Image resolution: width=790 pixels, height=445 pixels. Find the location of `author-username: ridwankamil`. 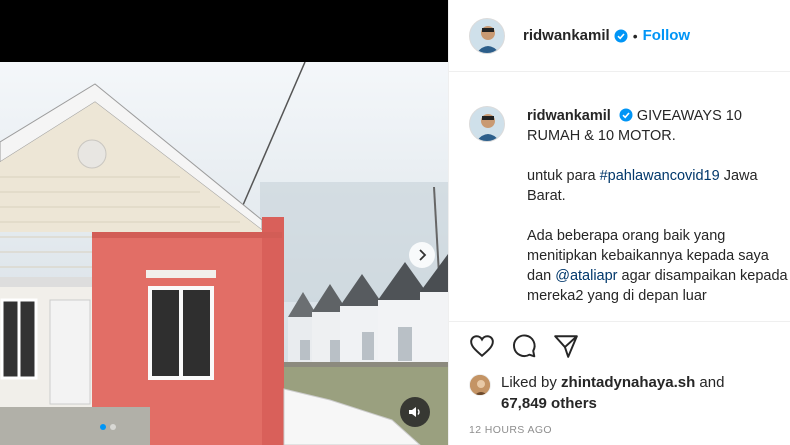

author-username: ridwankamil is located at coordinates (566, 35).